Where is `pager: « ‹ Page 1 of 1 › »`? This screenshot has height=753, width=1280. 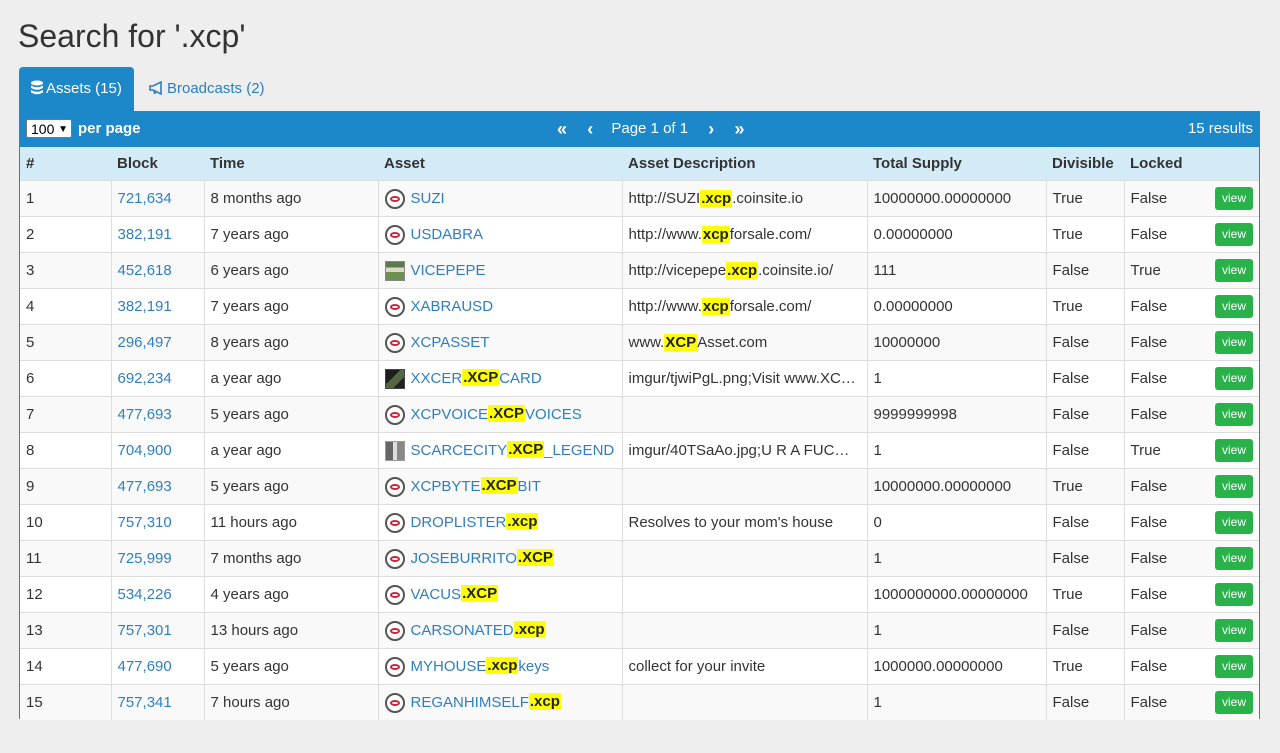
pager: « ‹ Page 1 of 1 › » is located at coordinates (650, 129).